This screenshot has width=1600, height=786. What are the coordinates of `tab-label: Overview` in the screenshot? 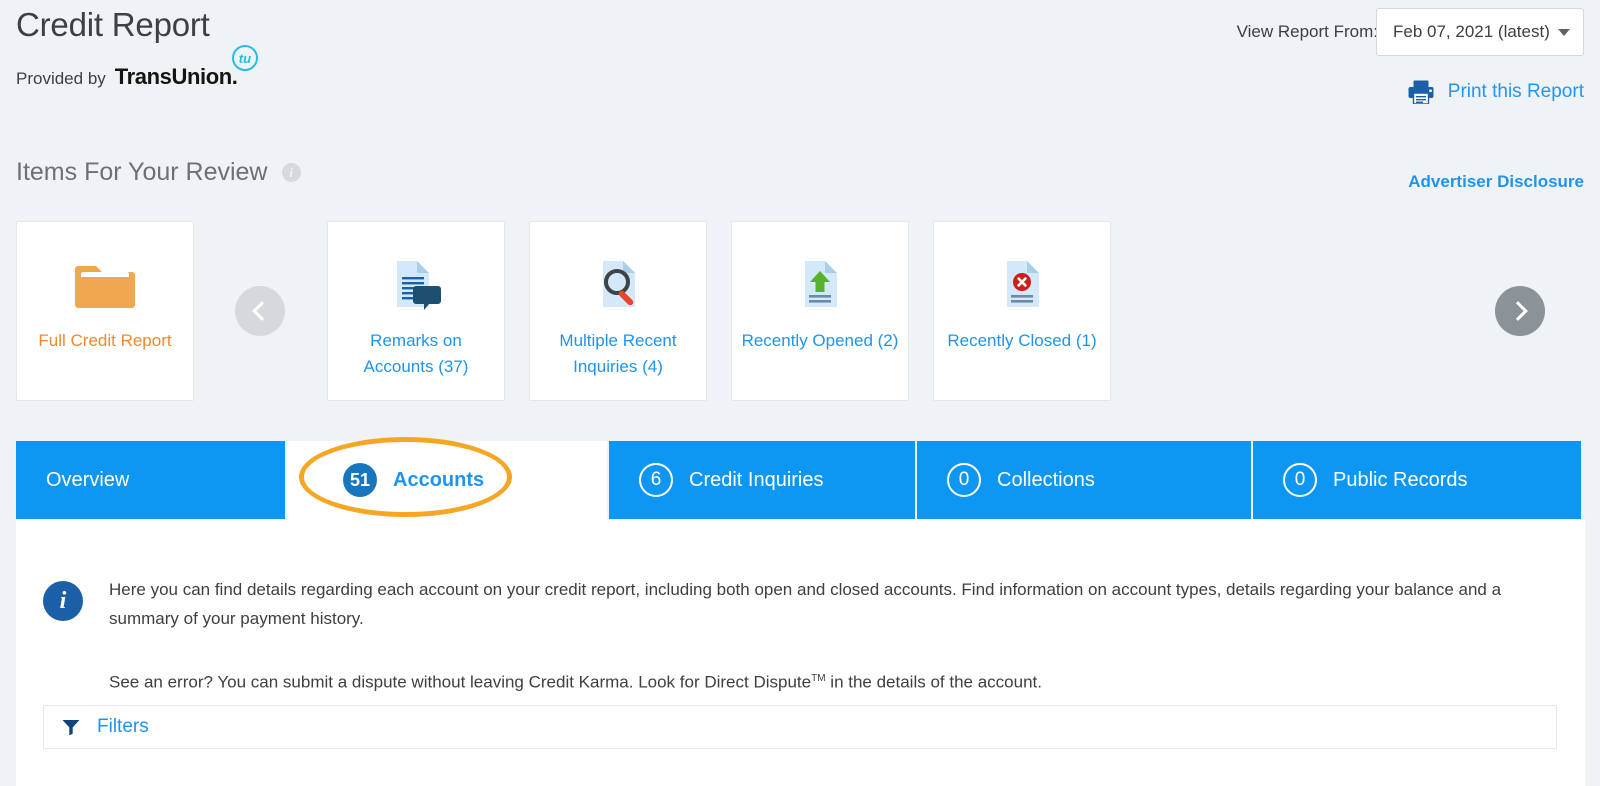 It's located at (88, 479).